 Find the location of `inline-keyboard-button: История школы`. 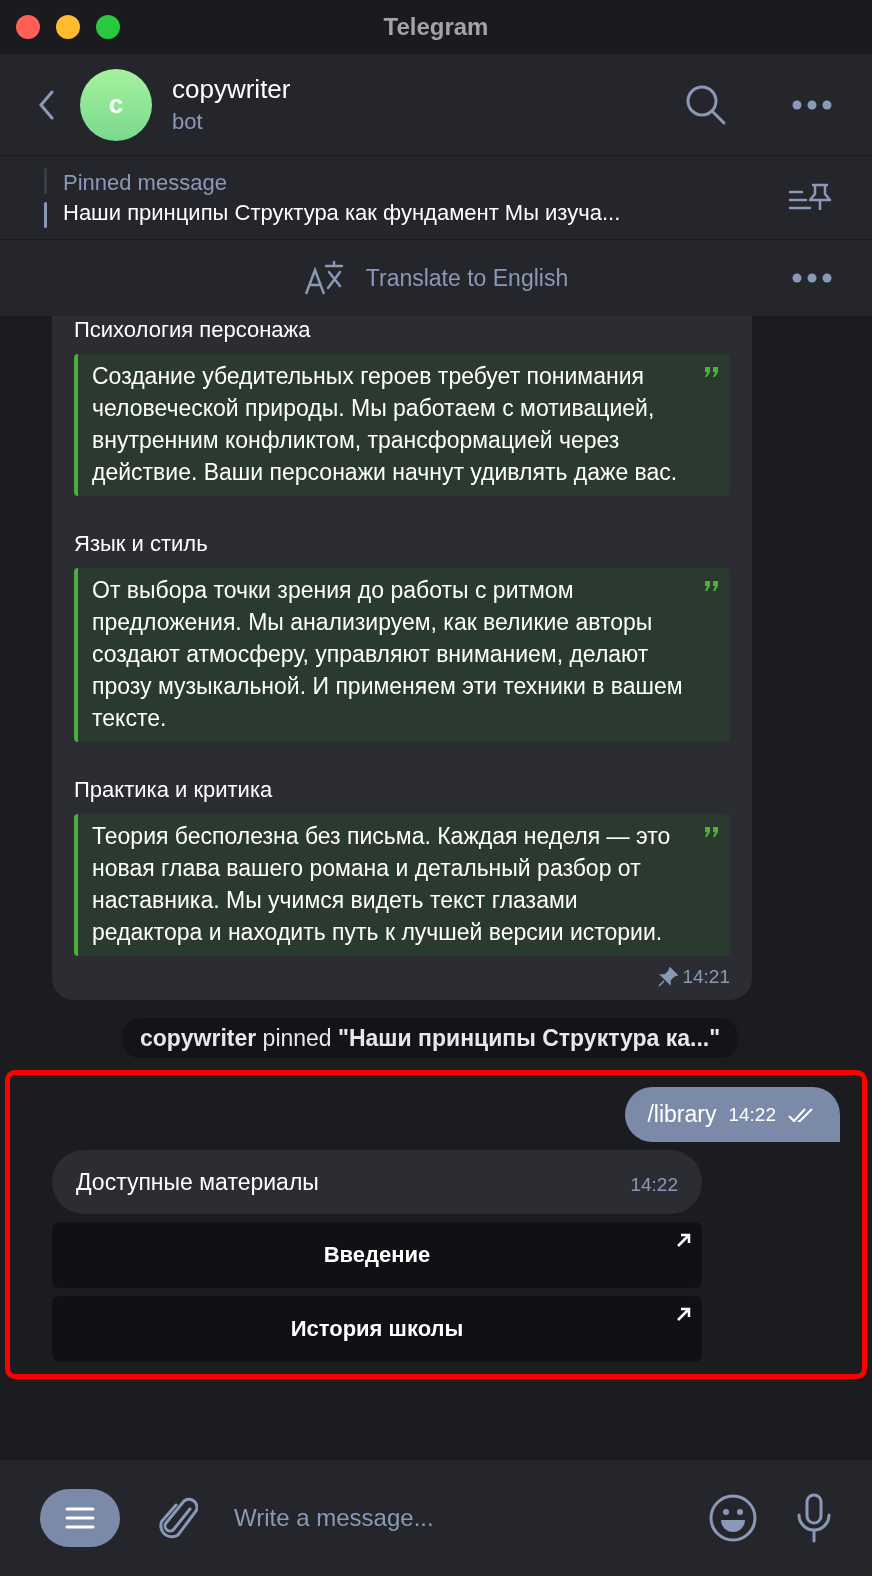

inline-keyboard-button: История школы is located at coordinates (377, 1329).